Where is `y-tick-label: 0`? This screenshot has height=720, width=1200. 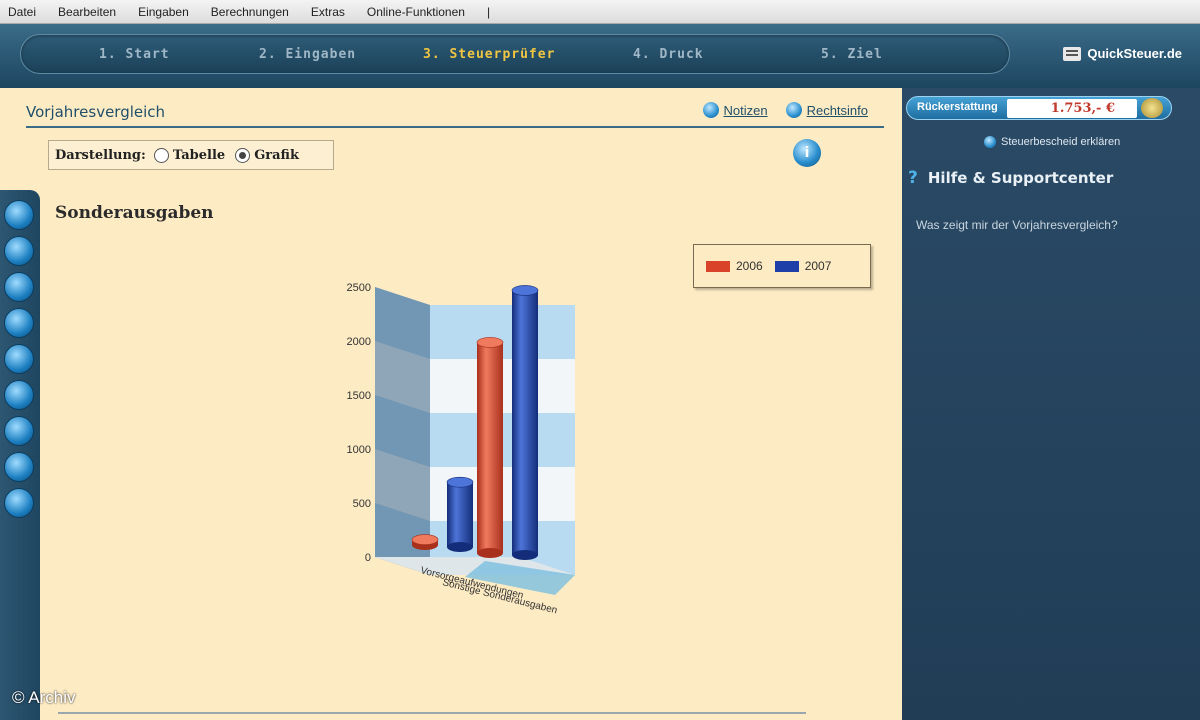
y-tick-label: 0 is located at coordinates (368, 558).